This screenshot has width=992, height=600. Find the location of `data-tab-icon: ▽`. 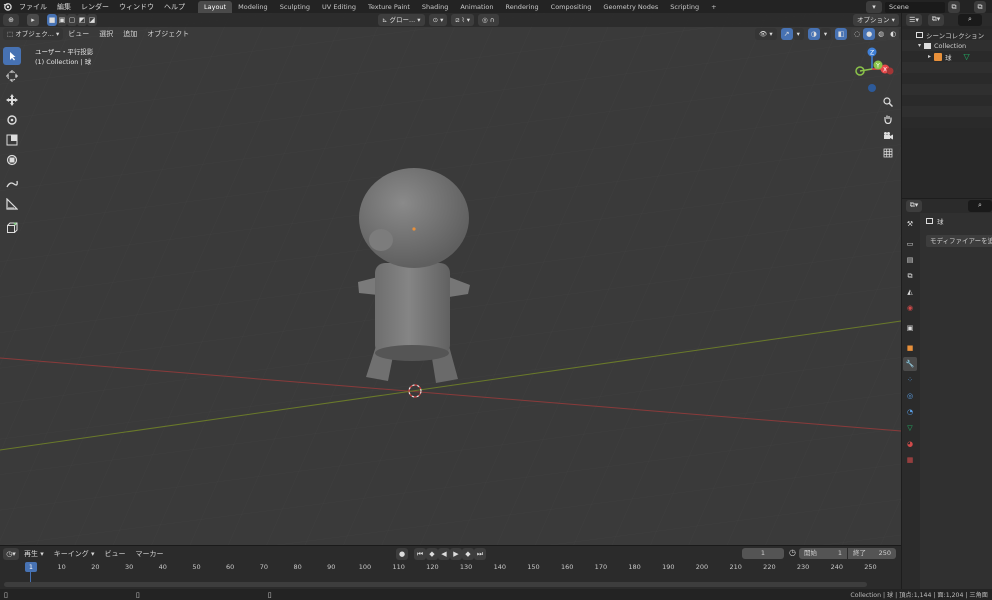

data-tab-icon: ▽ is located at coordinates (910, 428).